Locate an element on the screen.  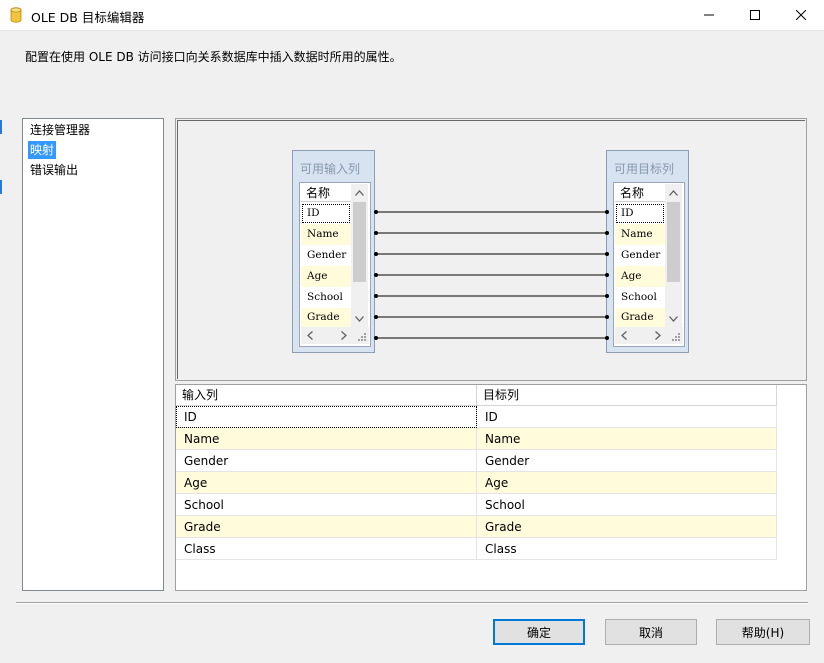
database-icon is located at coordinates (16, 15).